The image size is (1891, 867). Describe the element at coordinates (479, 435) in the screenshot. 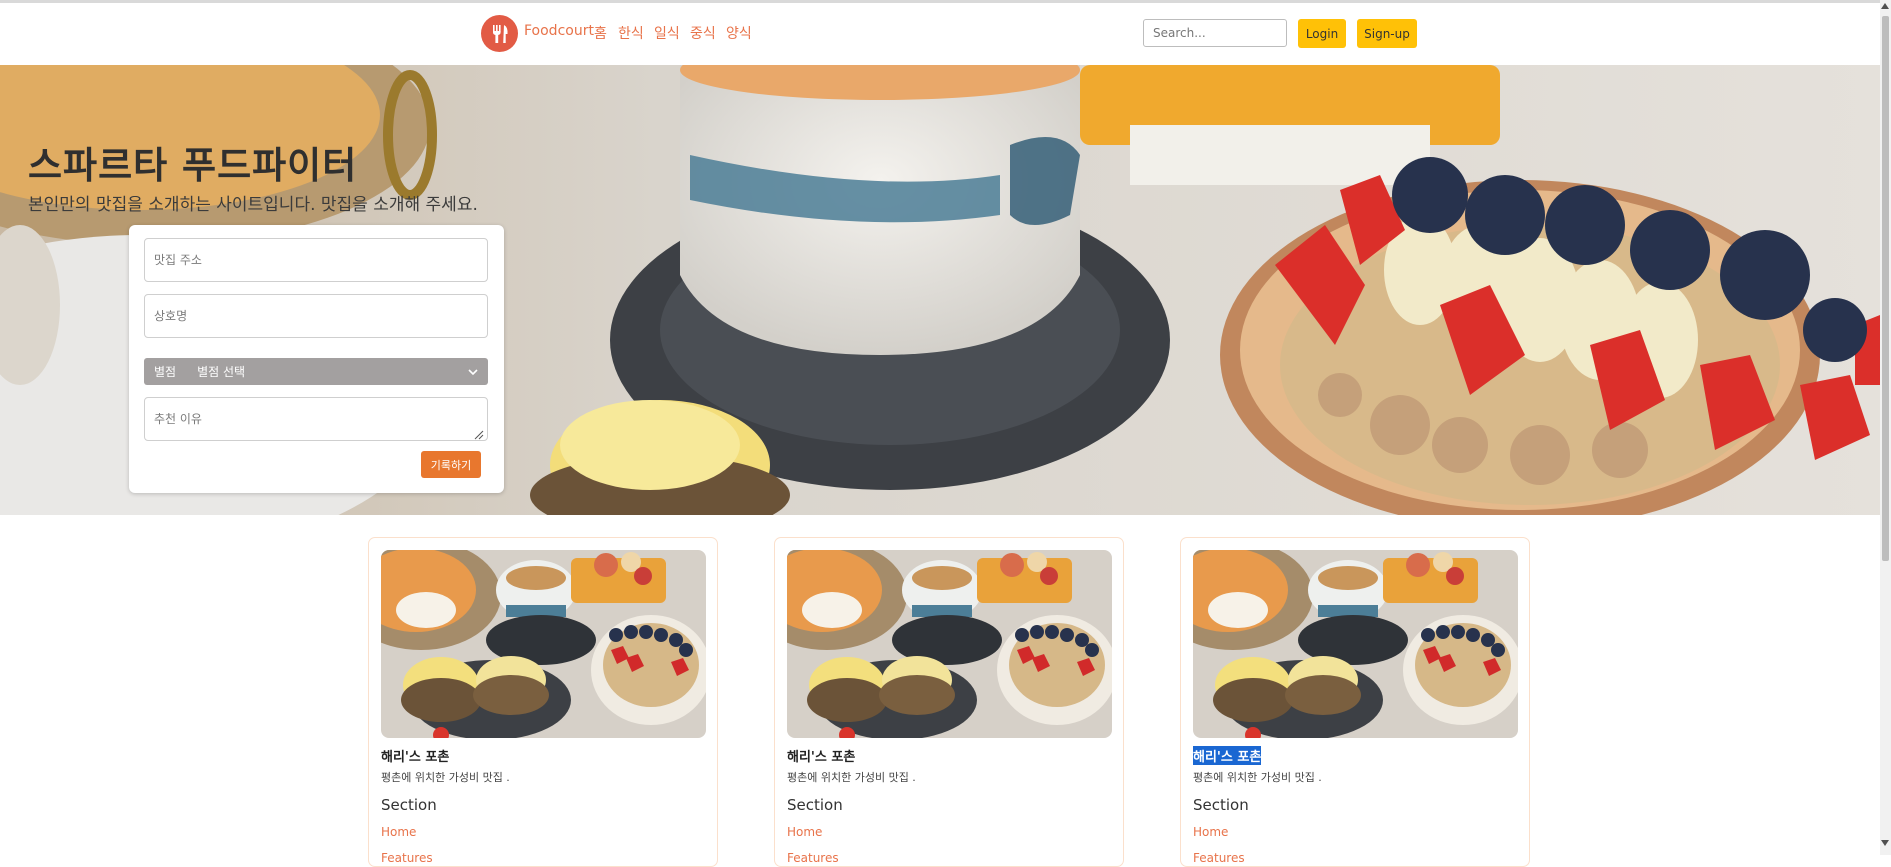

I see `resize-grip-icon` at that location.